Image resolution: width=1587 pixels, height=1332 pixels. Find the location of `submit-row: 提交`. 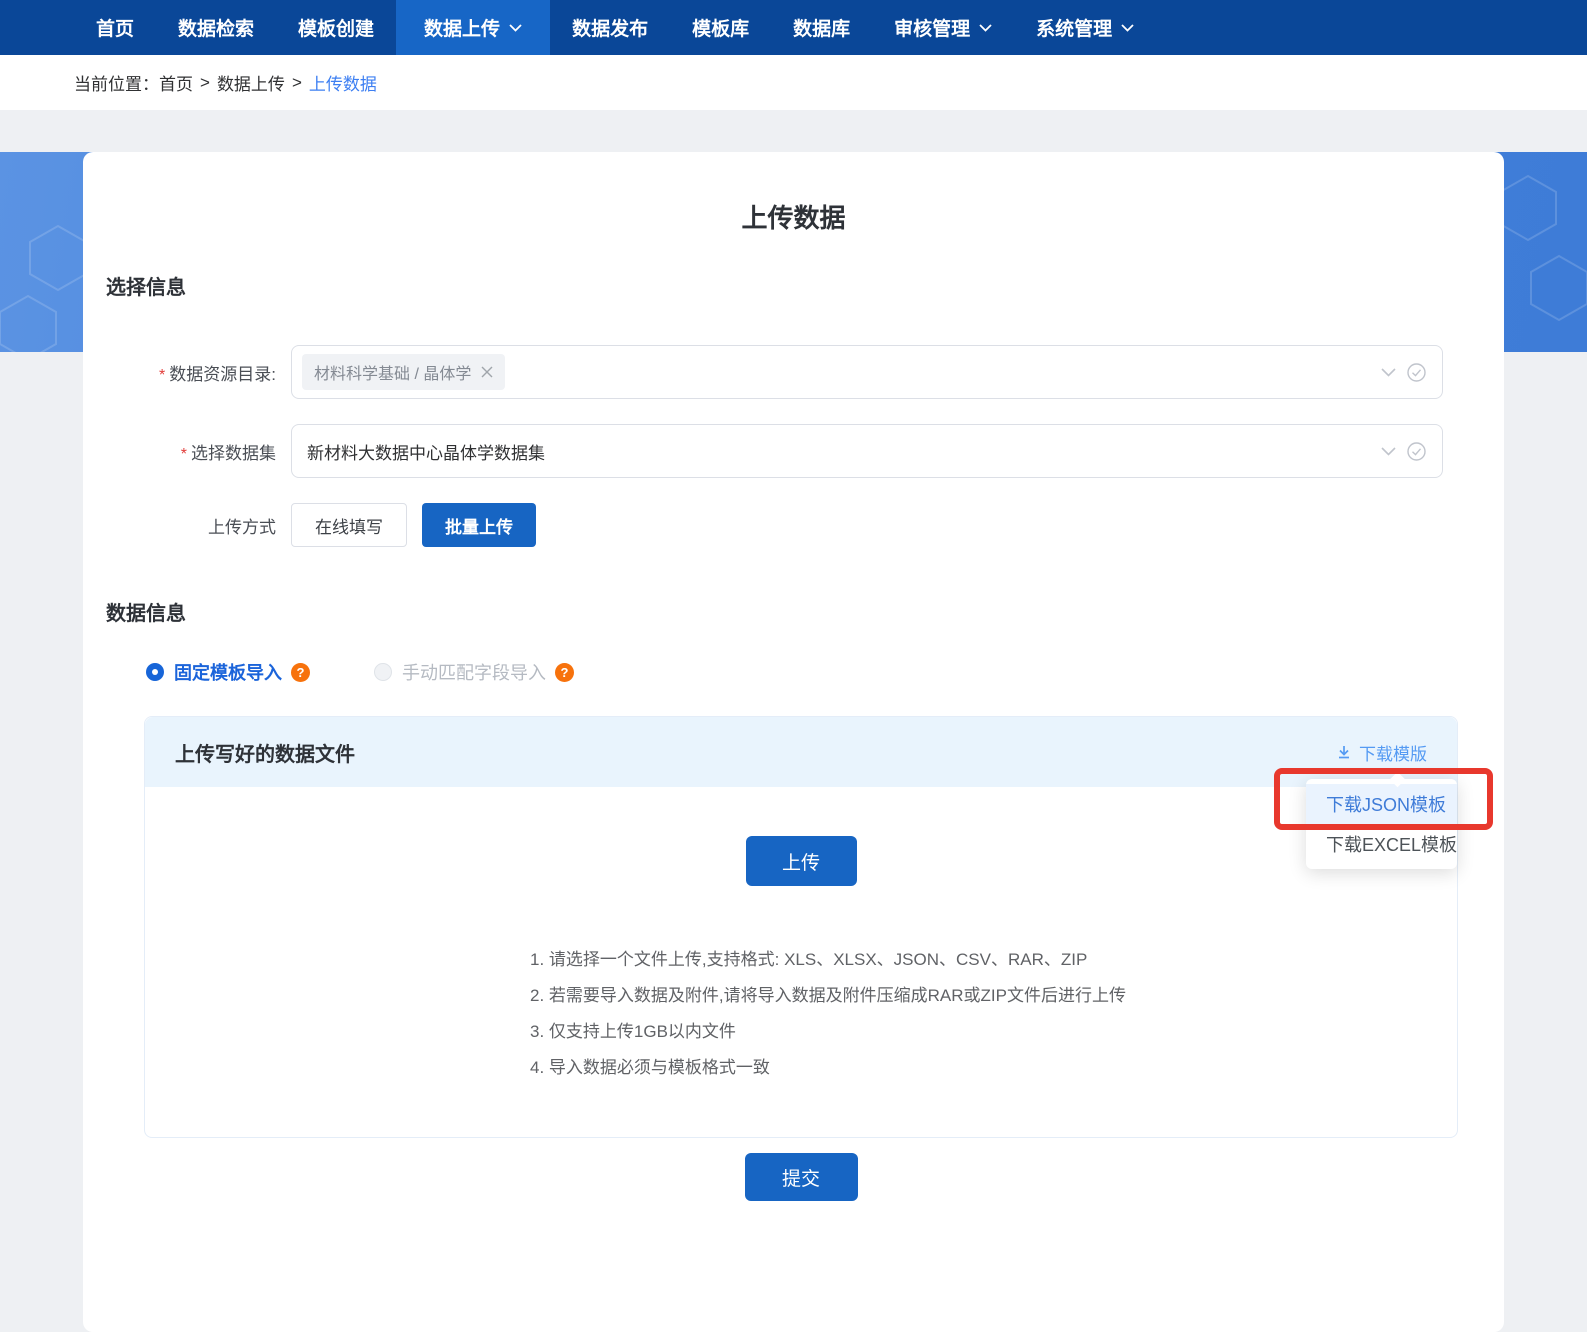

submit-row: 提交 is located at coordinates (801, 1177).